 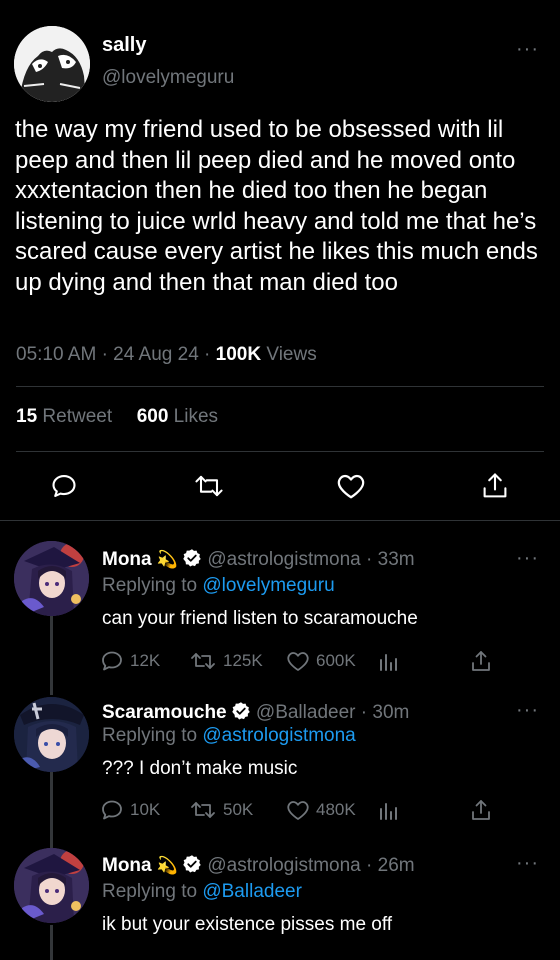 I want to click on replying-to-handle: @Balladeer, so click(x=252, y=891).